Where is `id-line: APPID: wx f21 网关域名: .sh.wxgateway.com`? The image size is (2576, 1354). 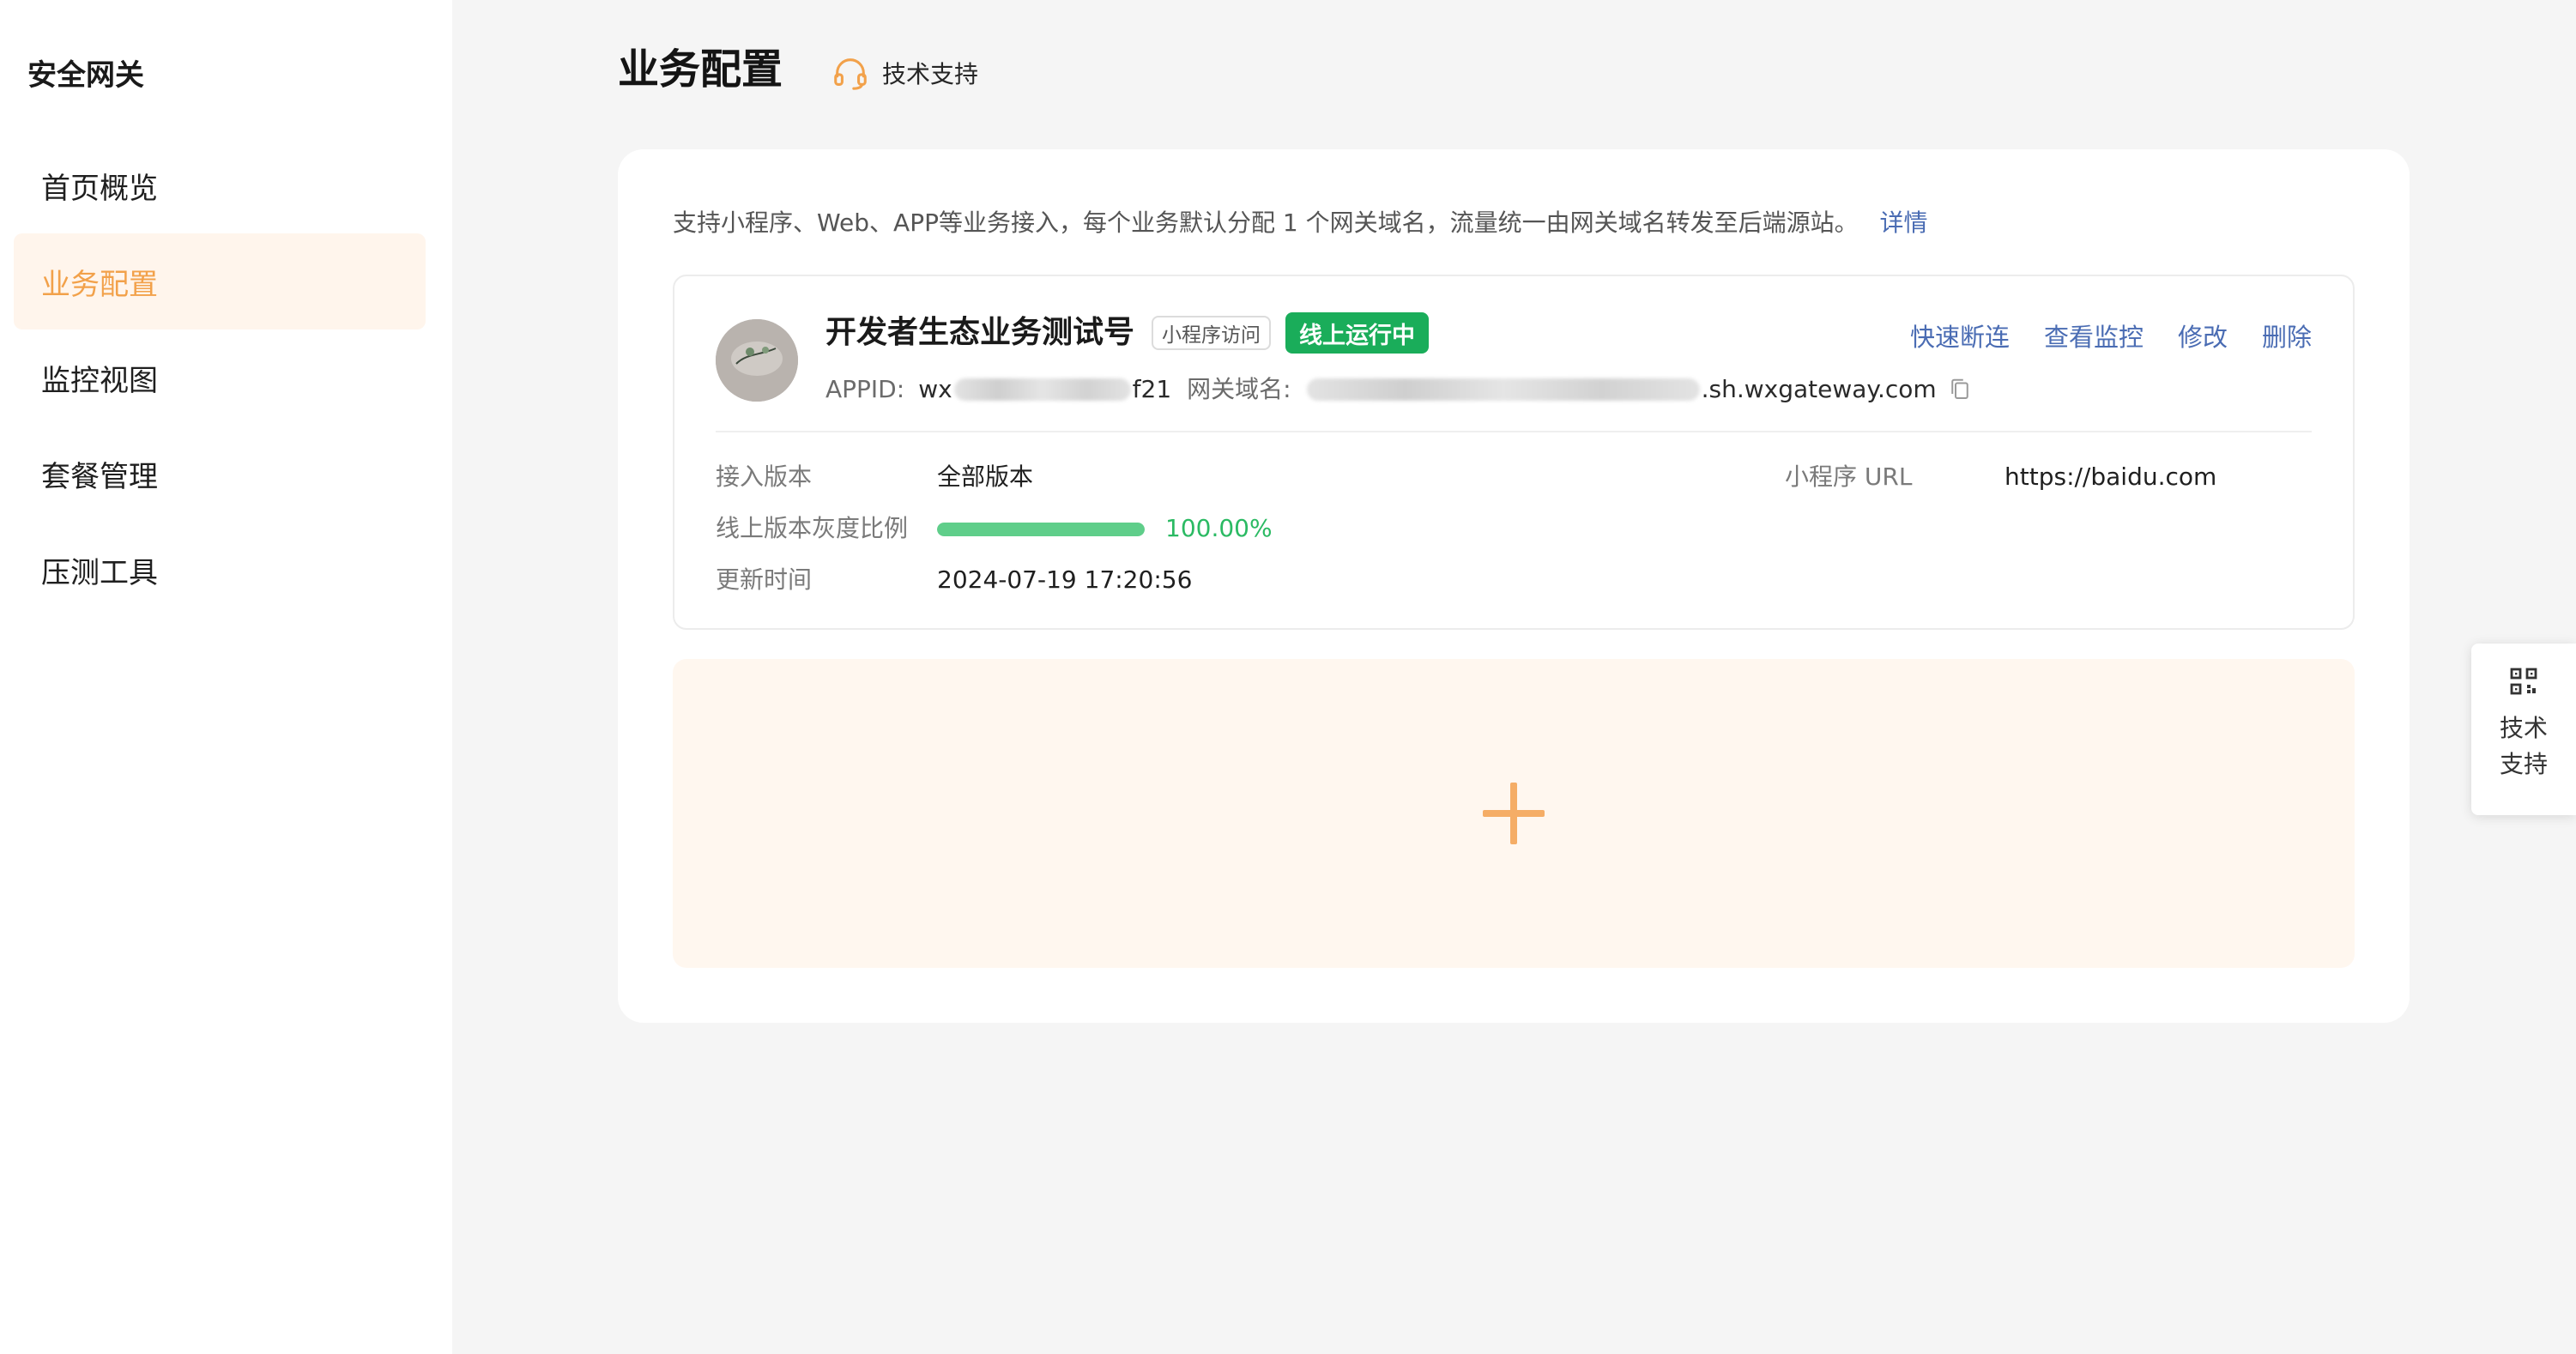
id-line: APPID: wx f21 网关域名: .sh.wxgateway.com is located at coordinates (1398, 389).